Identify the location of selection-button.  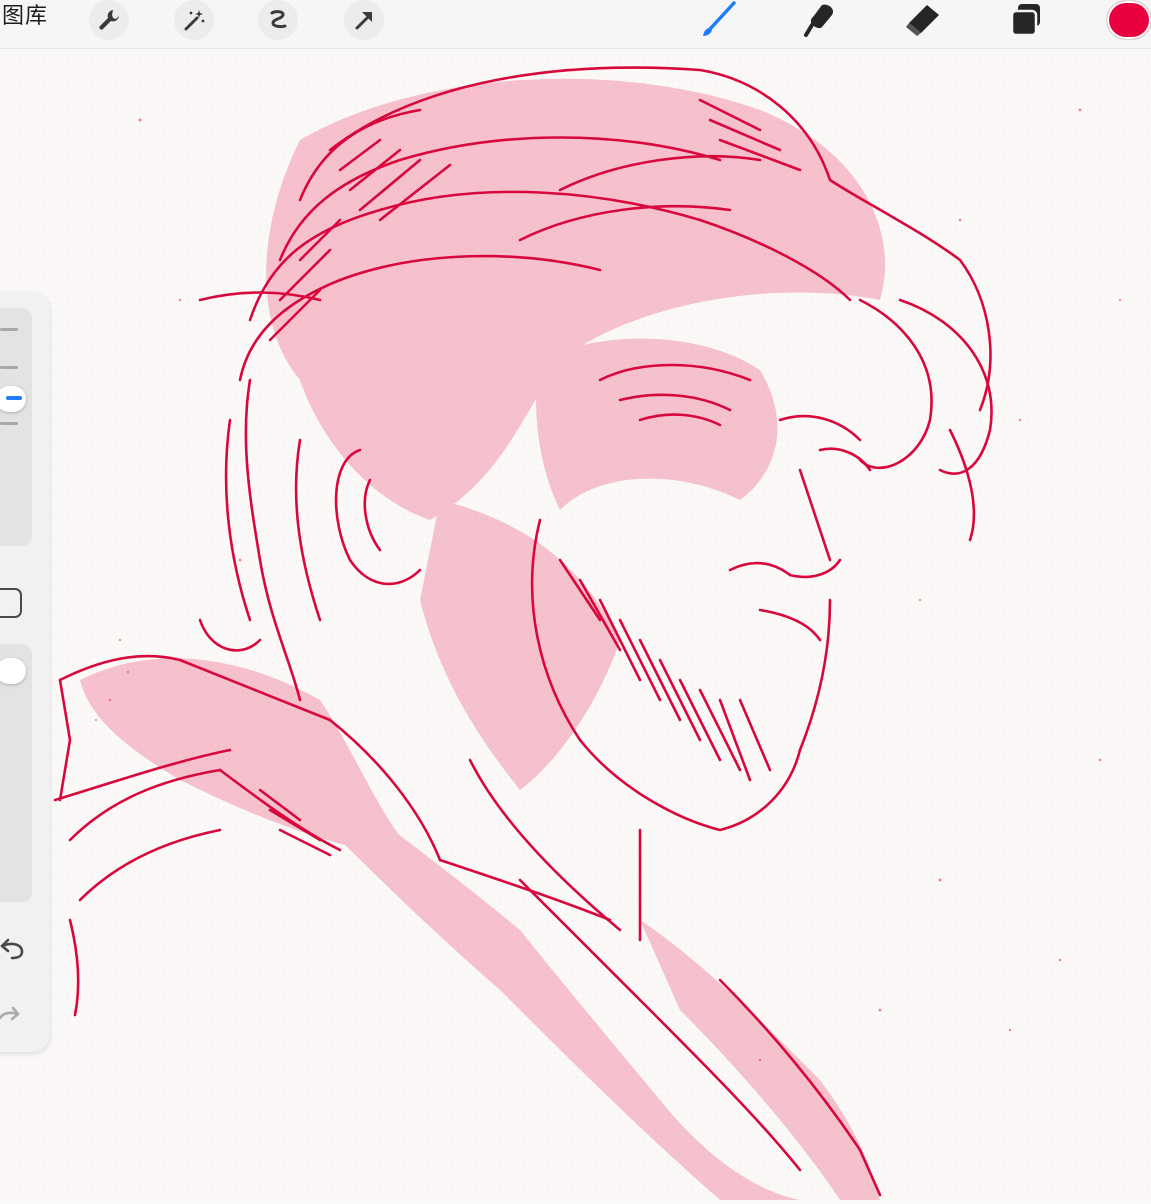
(278, 20).